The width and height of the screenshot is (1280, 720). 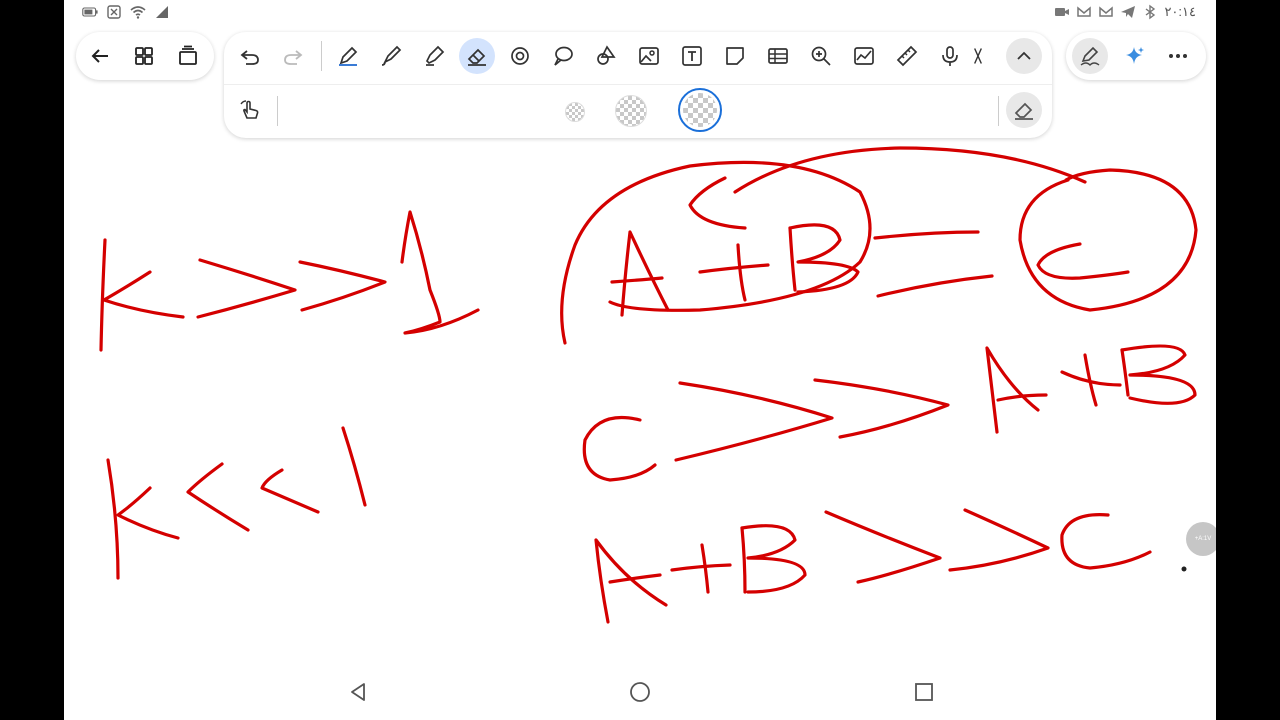 What do you see at coordinates (1128, 12) in the screenshot?
I see `telegram-icon` at bounding box center [1128, 12].